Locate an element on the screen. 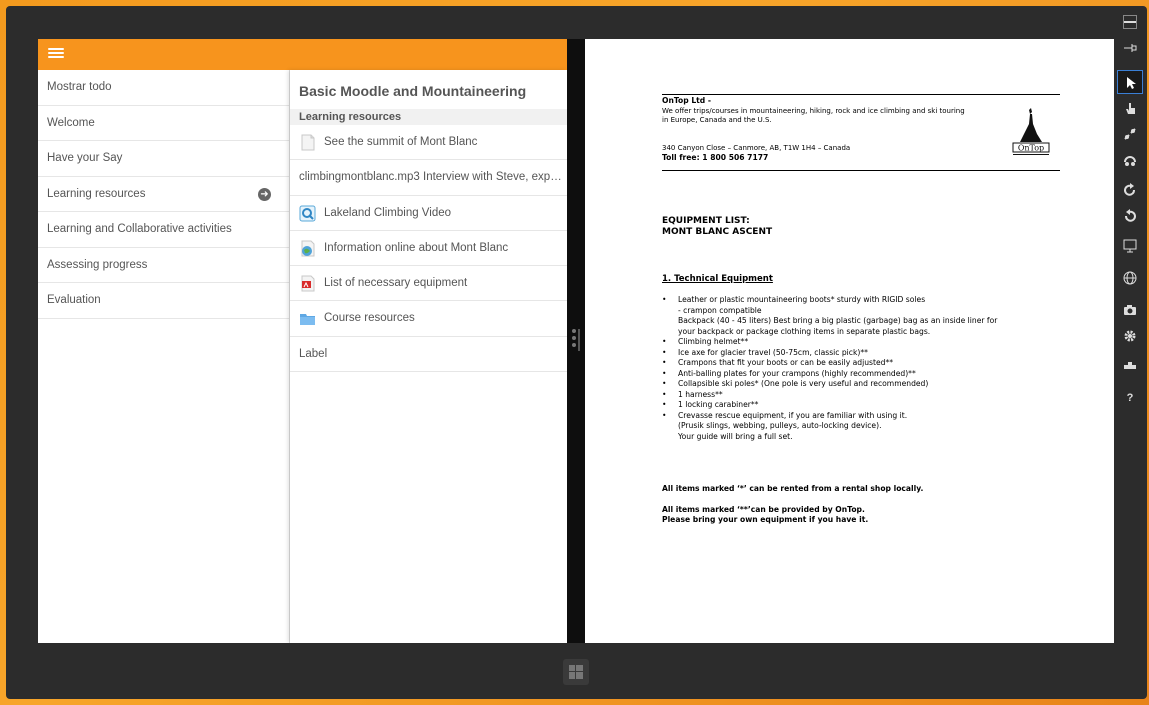  resource-item: Information online about Mont Blanc is located at coordinates (428, 249).